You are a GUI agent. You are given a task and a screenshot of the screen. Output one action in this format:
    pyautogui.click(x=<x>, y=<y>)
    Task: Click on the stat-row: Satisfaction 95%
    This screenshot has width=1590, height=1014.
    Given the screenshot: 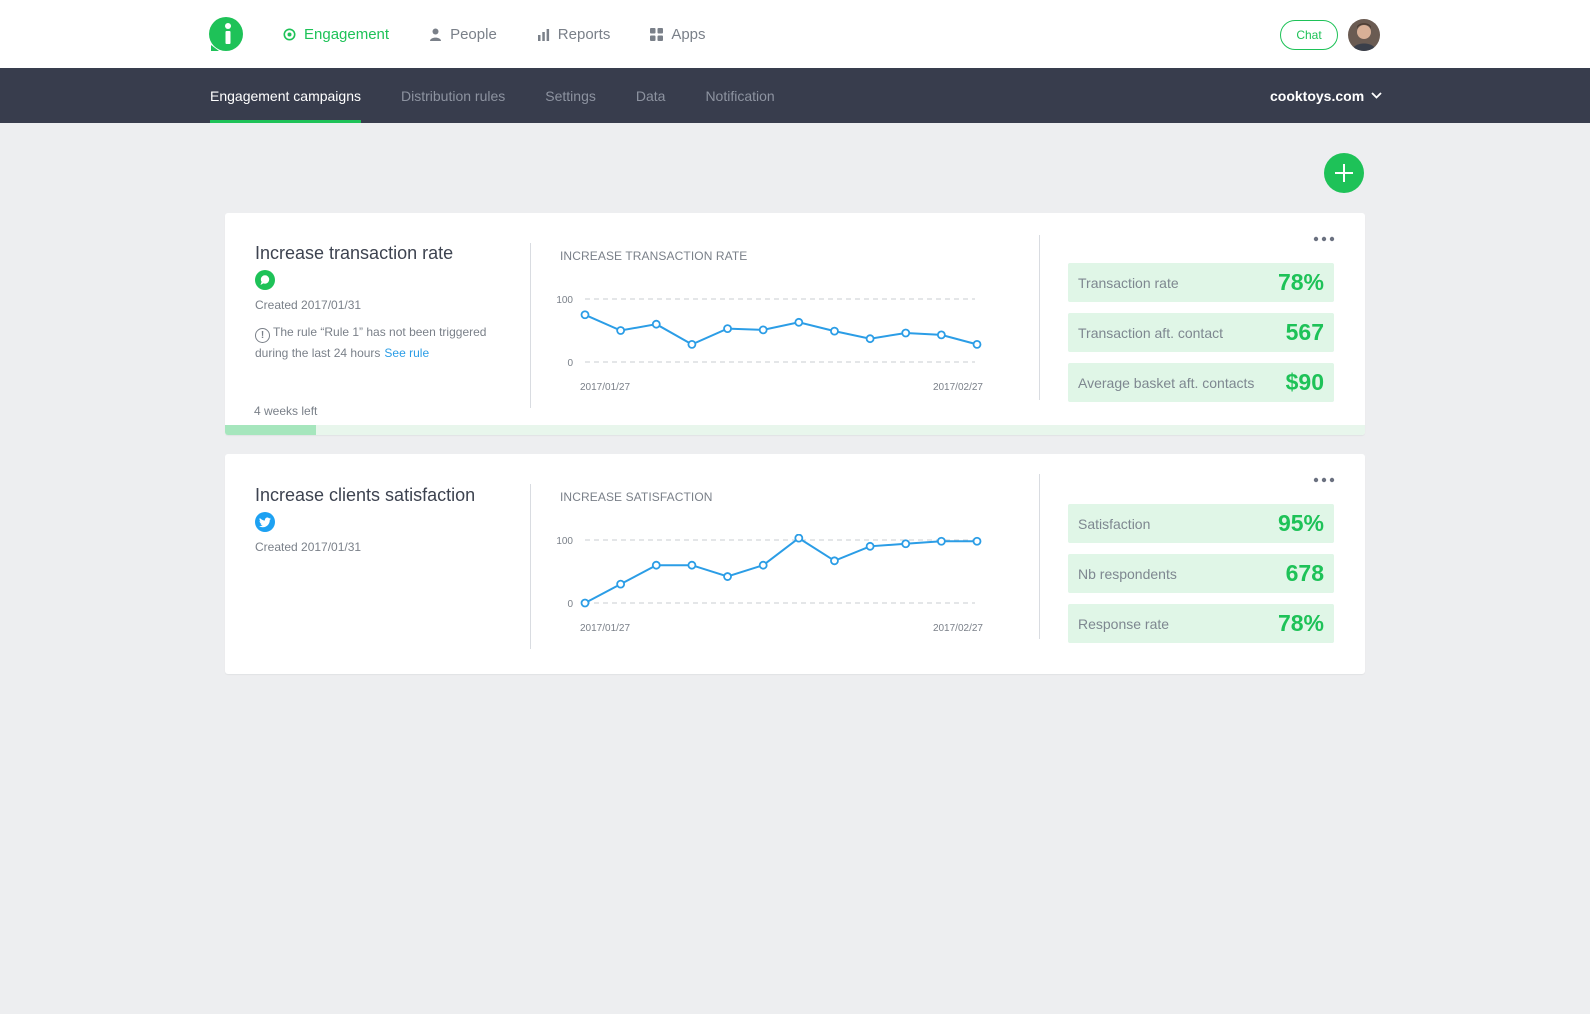 What is the action you would take?
    pyautogui.click(x=1201, y=523)
    